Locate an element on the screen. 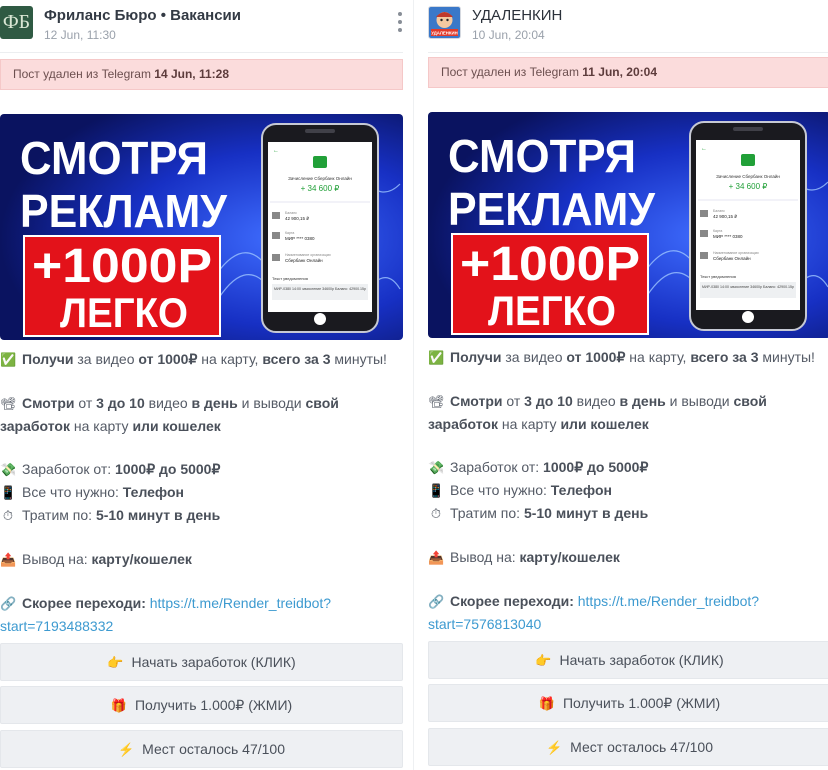 This screenshot has height=770, width=828. channel-title: Фриланс Бюро • Вакансии is located at coordinates (142, 15).